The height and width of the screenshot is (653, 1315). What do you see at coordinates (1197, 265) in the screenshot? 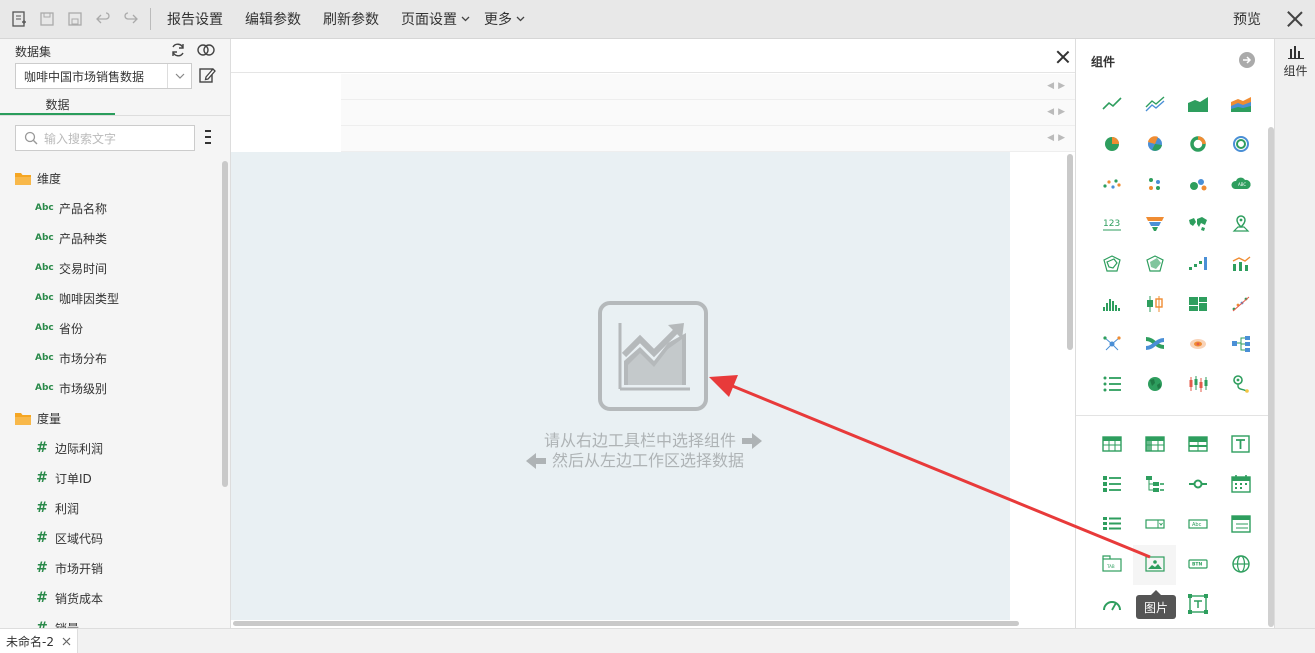
I see `waterfall-chart-component` at bounding box center [1197, 265].